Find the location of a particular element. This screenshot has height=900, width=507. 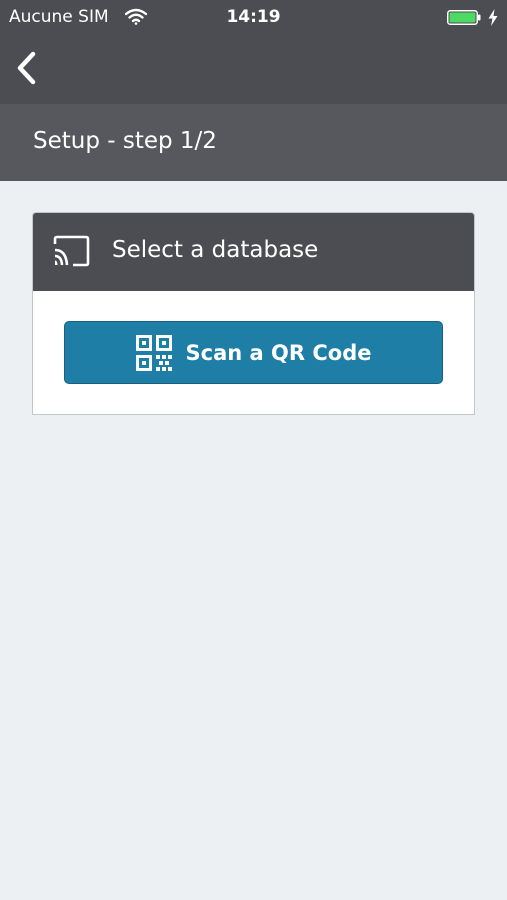

card-header: Select a database is located at coordinates (253, 252).